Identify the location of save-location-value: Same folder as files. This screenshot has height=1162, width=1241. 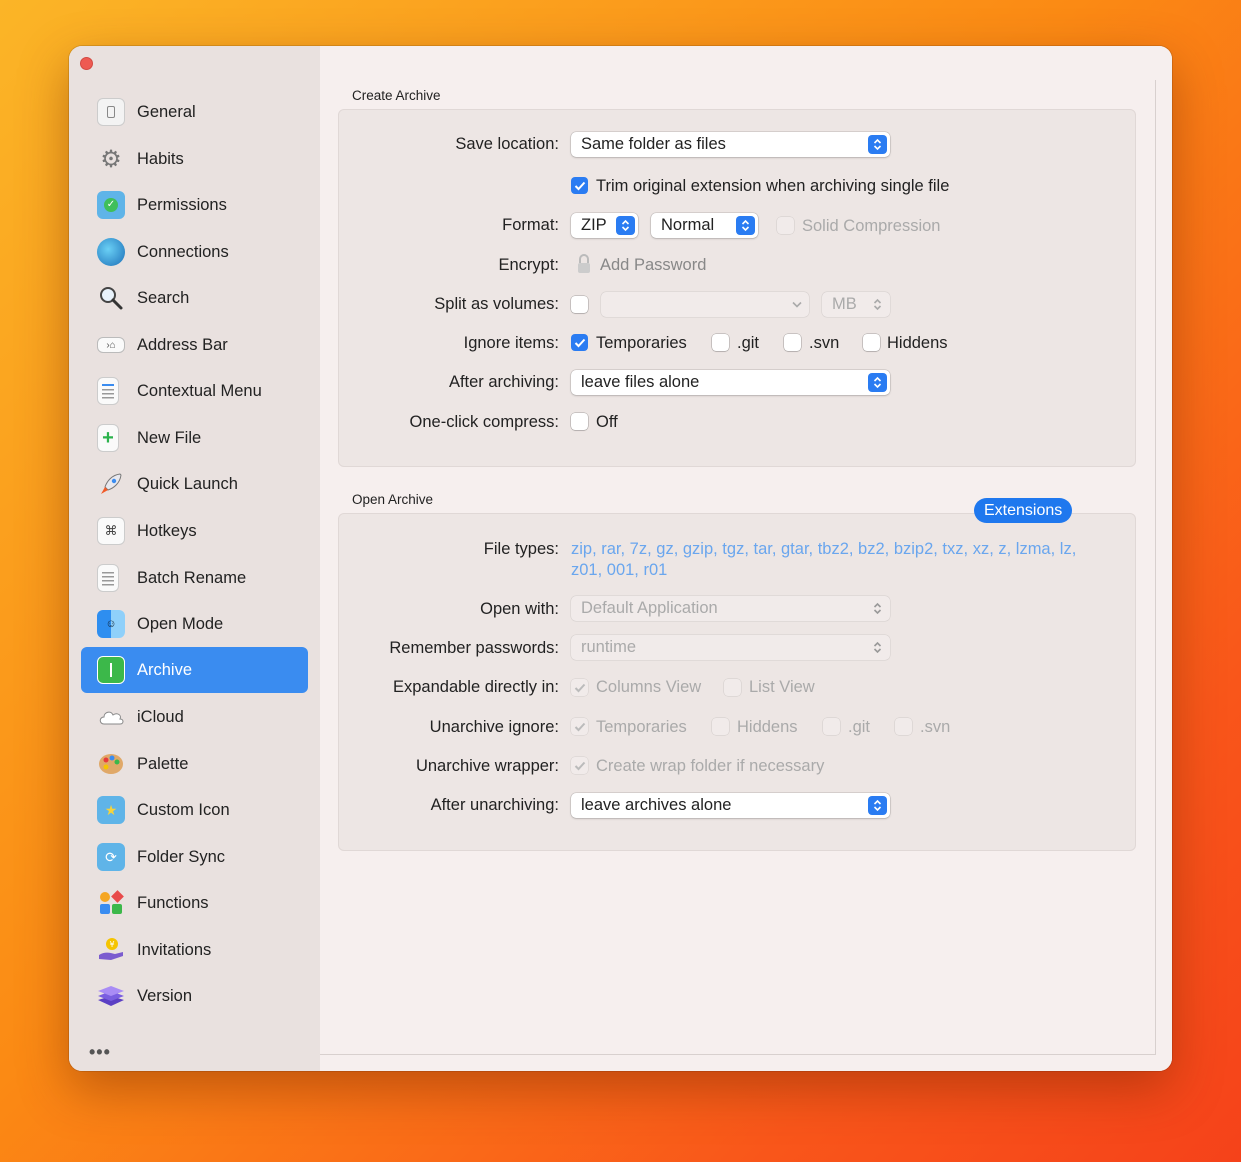
(653, 144).